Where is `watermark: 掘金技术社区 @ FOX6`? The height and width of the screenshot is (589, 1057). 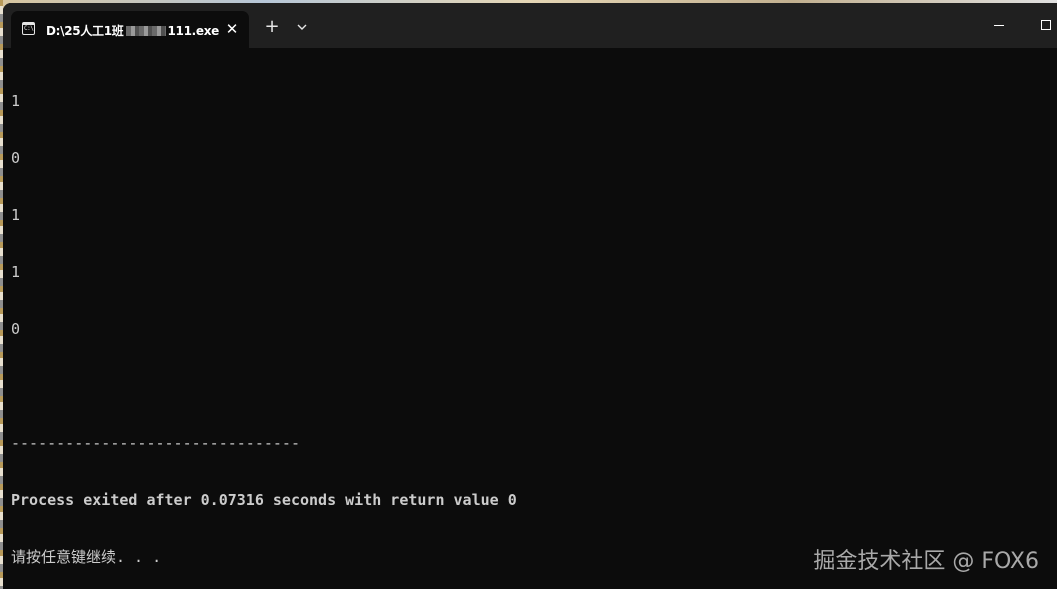 watermark: 掘金技术社区 @ FOX6 is located at coordinates (926, 561).